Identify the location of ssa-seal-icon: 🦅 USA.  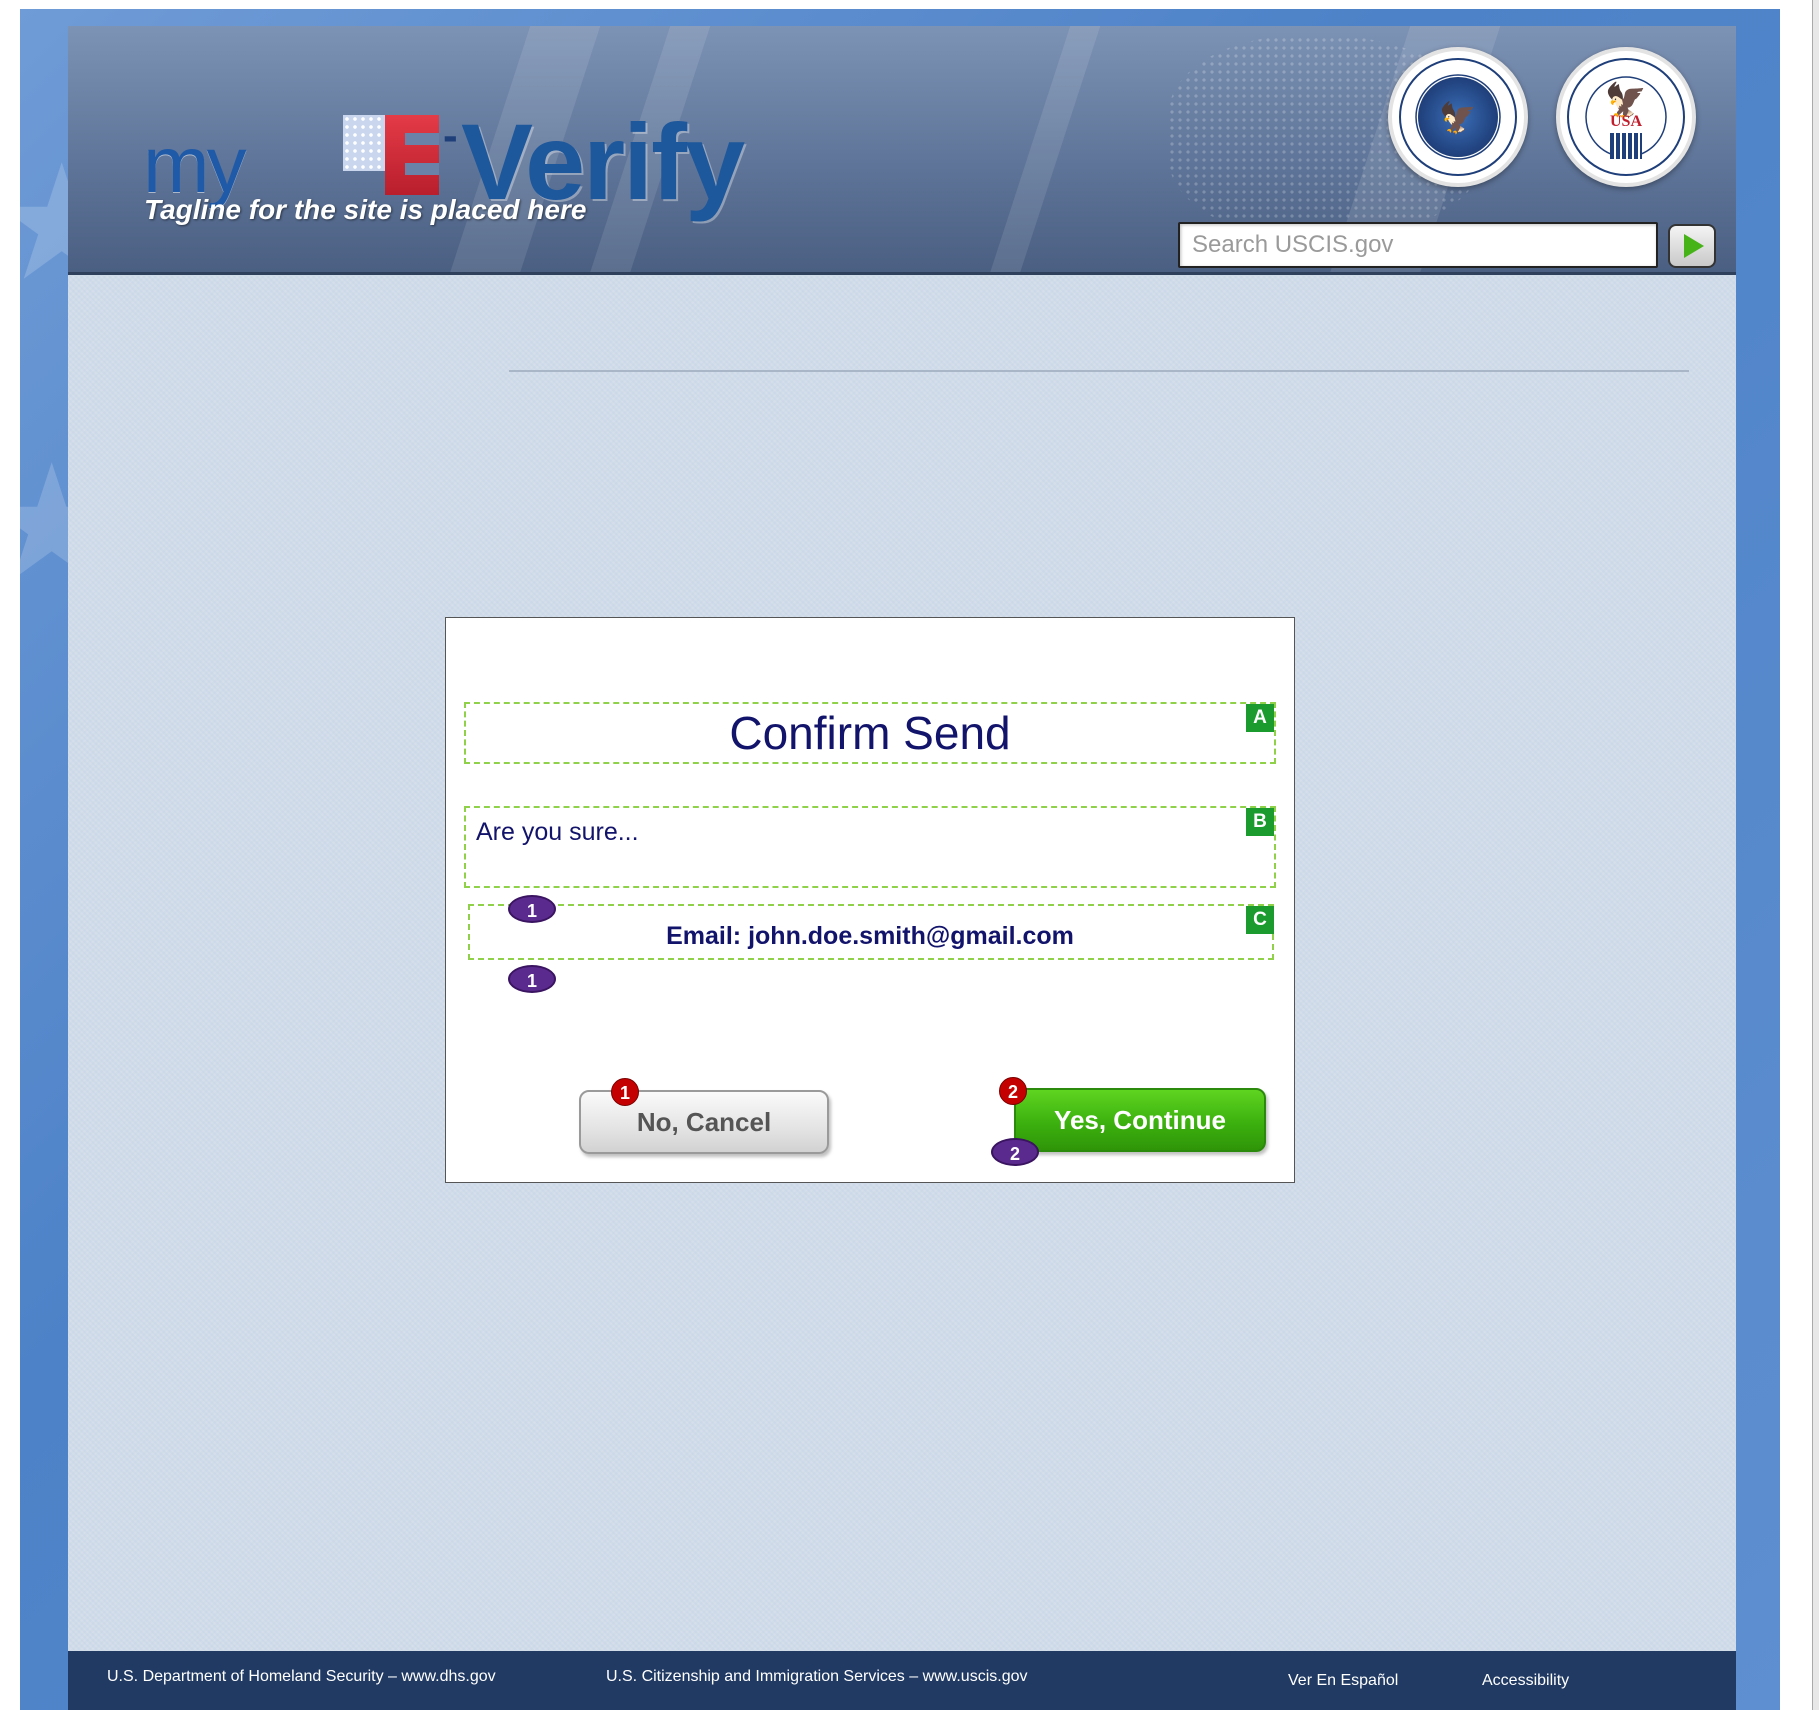
(1626, 117).